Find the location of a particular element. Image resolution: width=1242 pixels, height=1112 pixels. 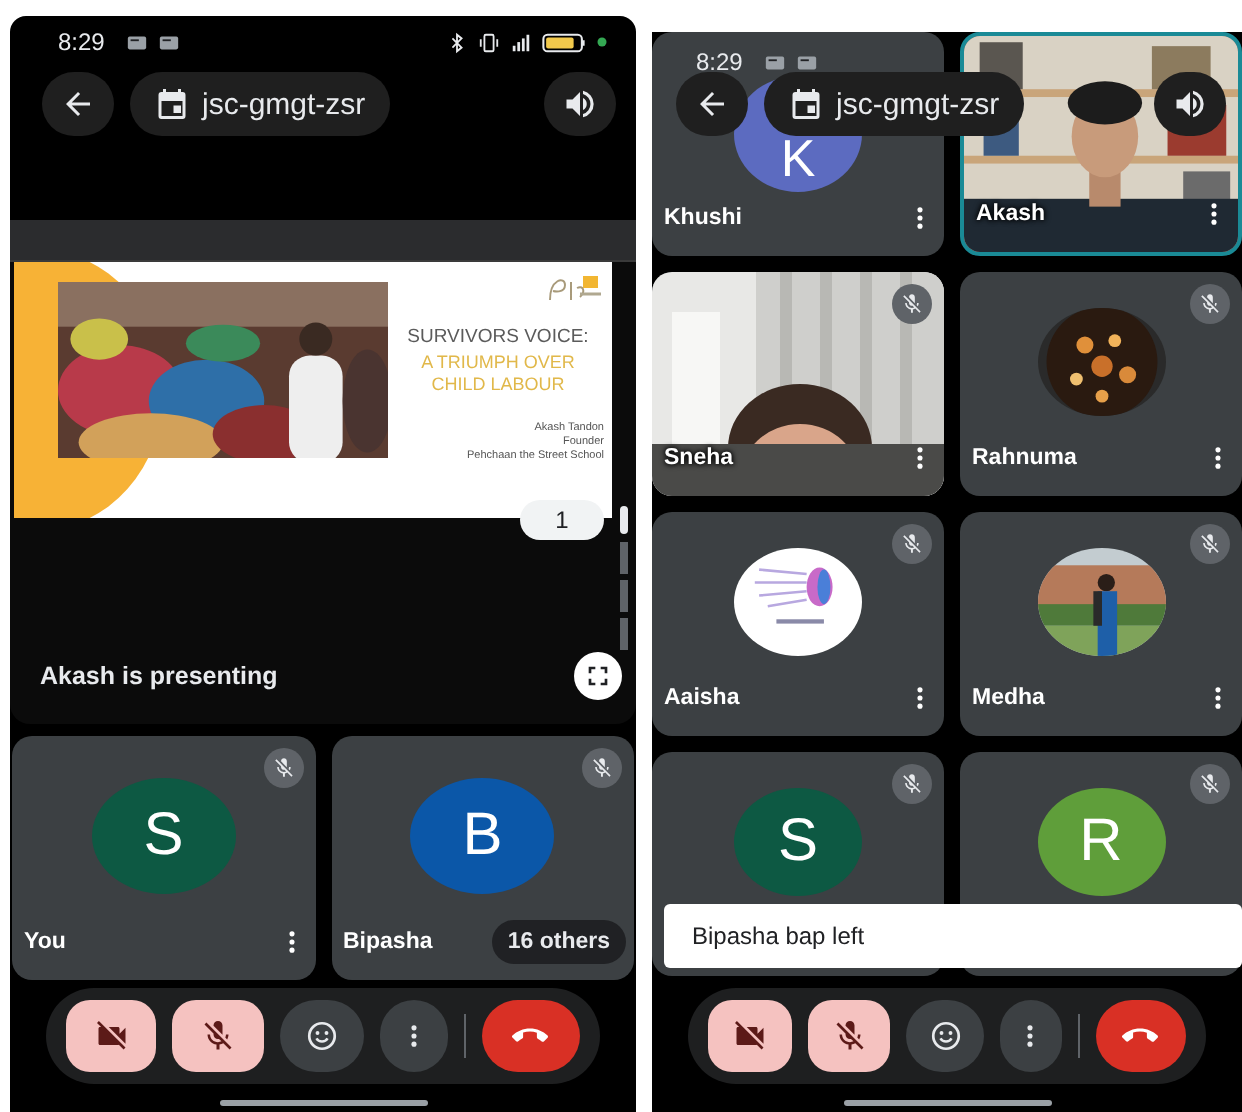

bluetooth-icon is located at coordinates (457, 42).